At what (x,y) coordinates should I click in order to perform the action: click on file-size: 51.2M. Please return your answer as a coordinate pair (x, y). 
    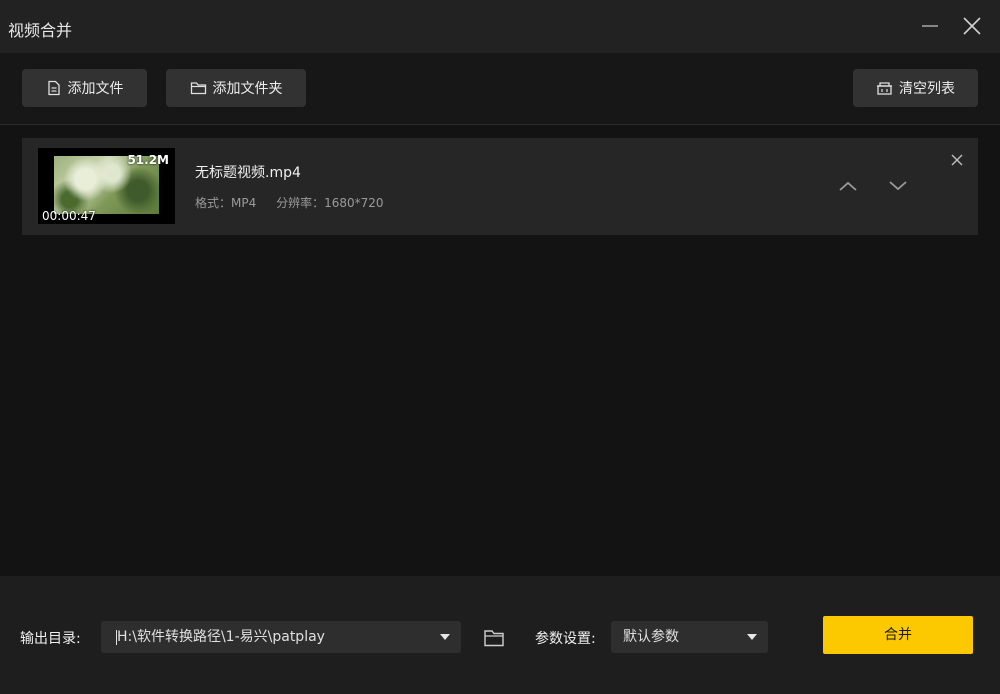
    Looking at the image, I should click on (148, 160).